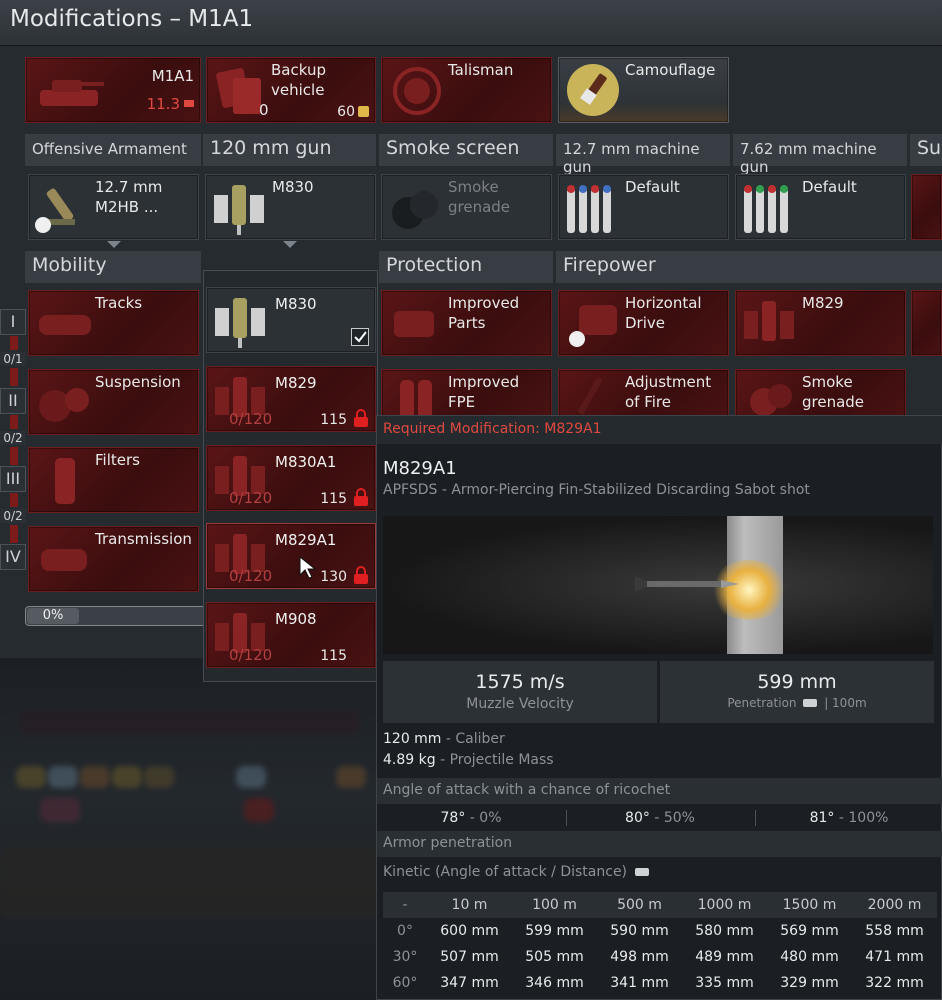 The height and width of the screenshot is (1000, 942). Describe the element at coordinates (642, 872) in the screenshot. I see `projectile-small-icon` at that location.